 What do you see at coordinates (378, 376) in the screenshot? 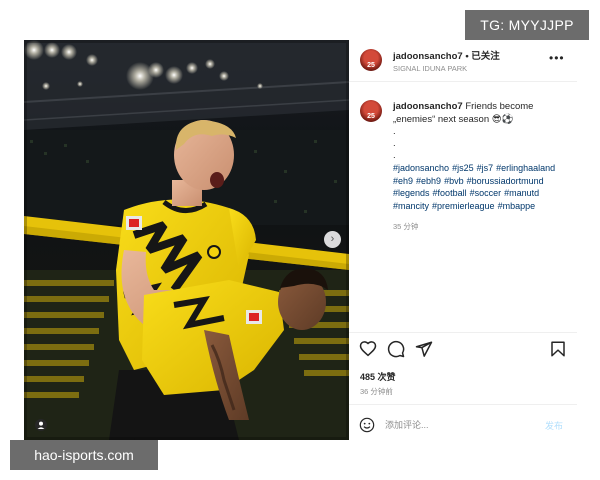
I see `like-count: 485 次赞` at bounding box center [378, 376].